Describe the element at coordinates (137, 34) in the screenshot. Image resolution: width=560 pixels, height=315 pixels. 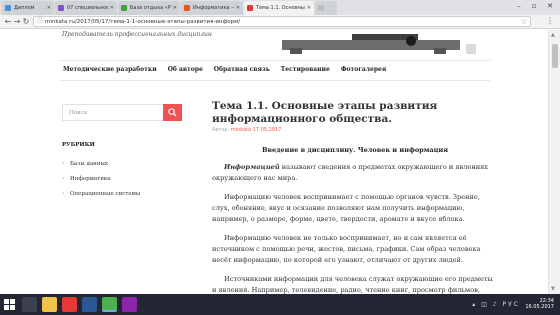
I see `site-tagline: Преподаватель профессиональных дисциплин` at that location.